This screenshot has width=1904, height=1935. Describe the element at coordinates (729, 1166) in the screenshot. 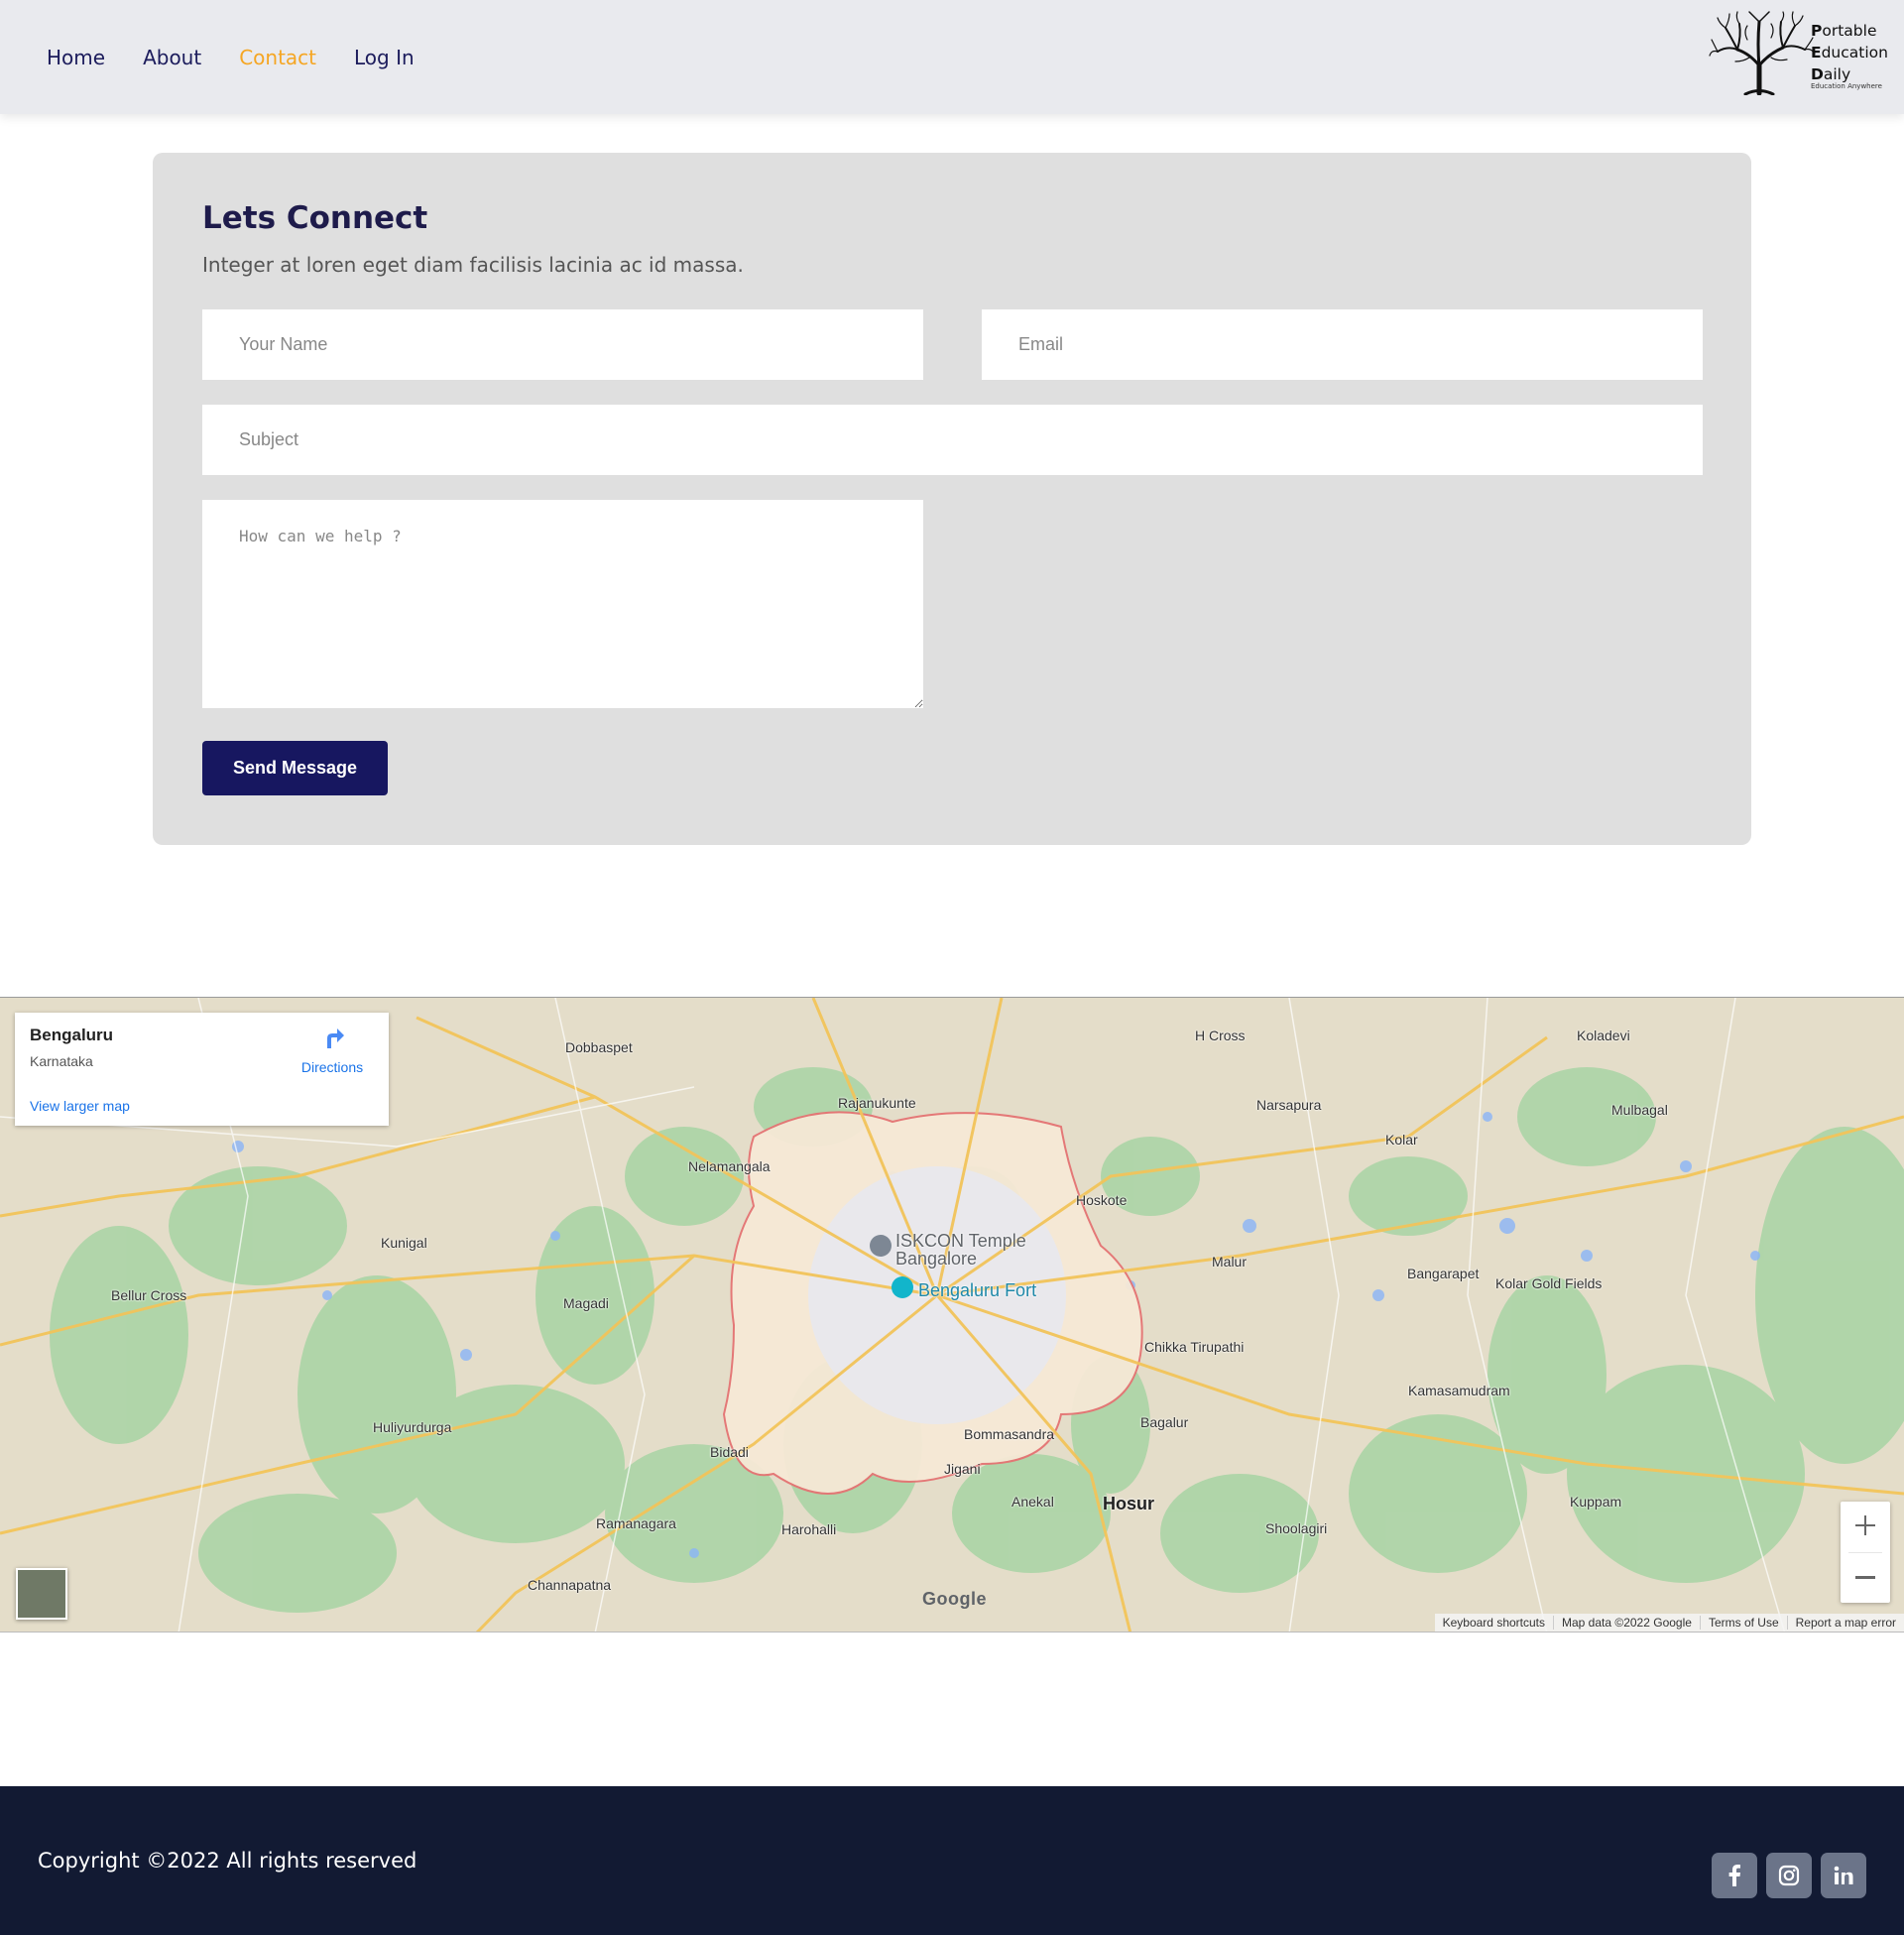

I see `map-label-nelamangala: Nelamangala` at that location.